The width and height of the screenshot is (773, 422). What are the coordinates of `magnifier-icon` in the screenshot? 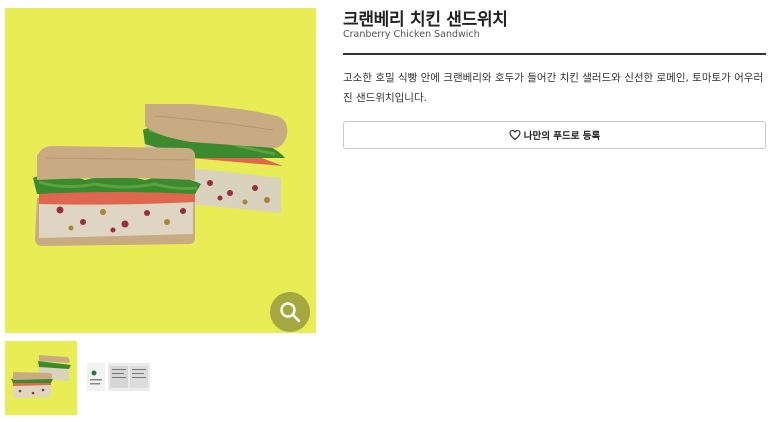 It's located at (290, 312).